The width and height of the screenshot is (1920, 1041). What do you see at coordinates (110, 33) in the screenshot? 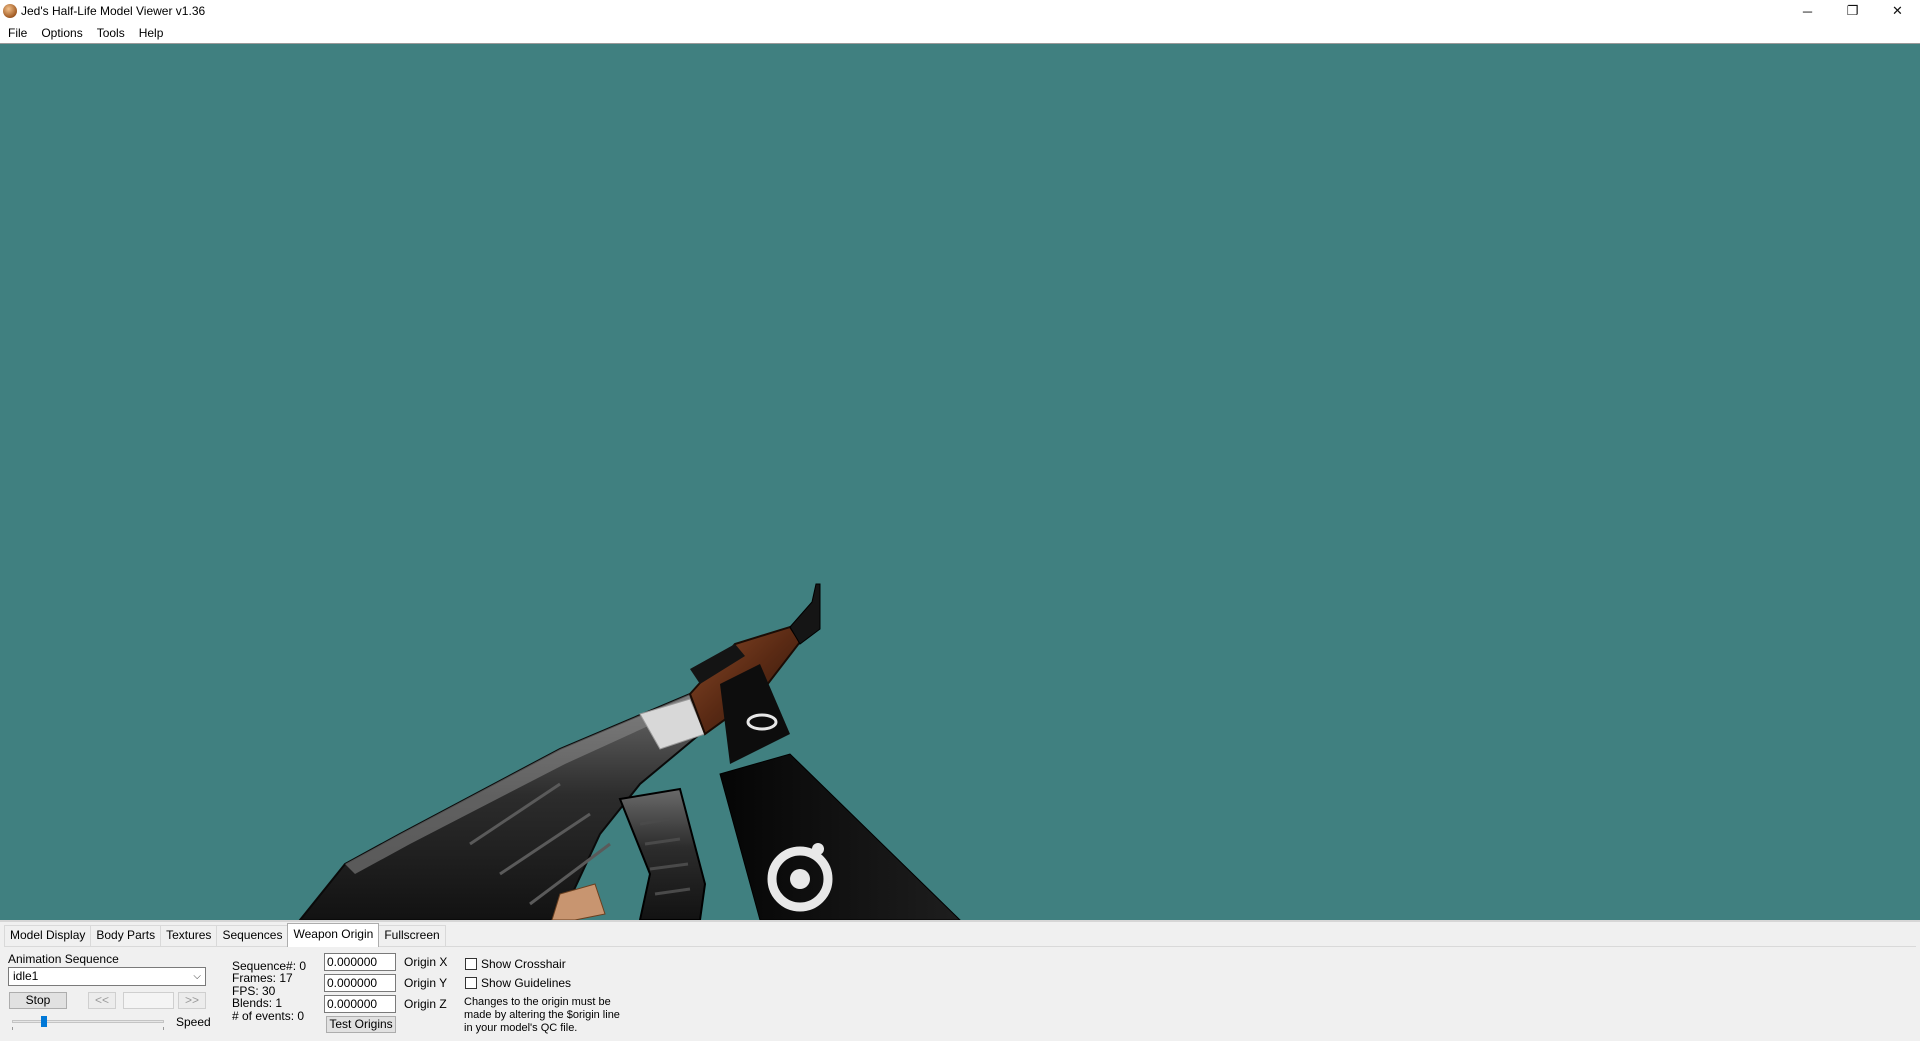
I see `menu-tools: Tools` at bounding box center [110, 33].